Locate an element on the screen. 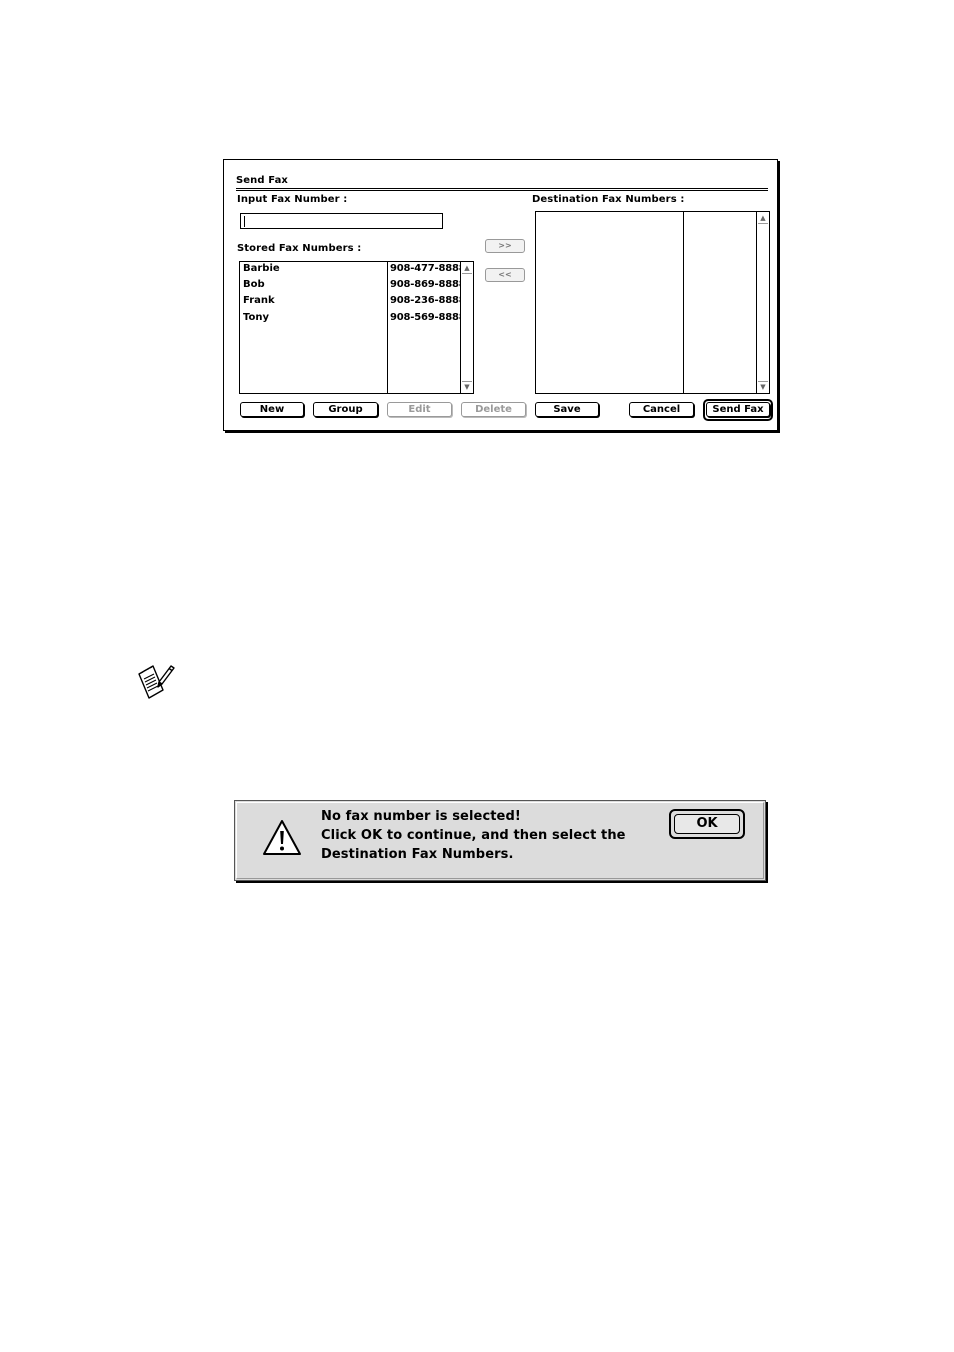 The height and width of the screenshot is (1352, 954). group-button: Group is located at coordinates (345, 409).